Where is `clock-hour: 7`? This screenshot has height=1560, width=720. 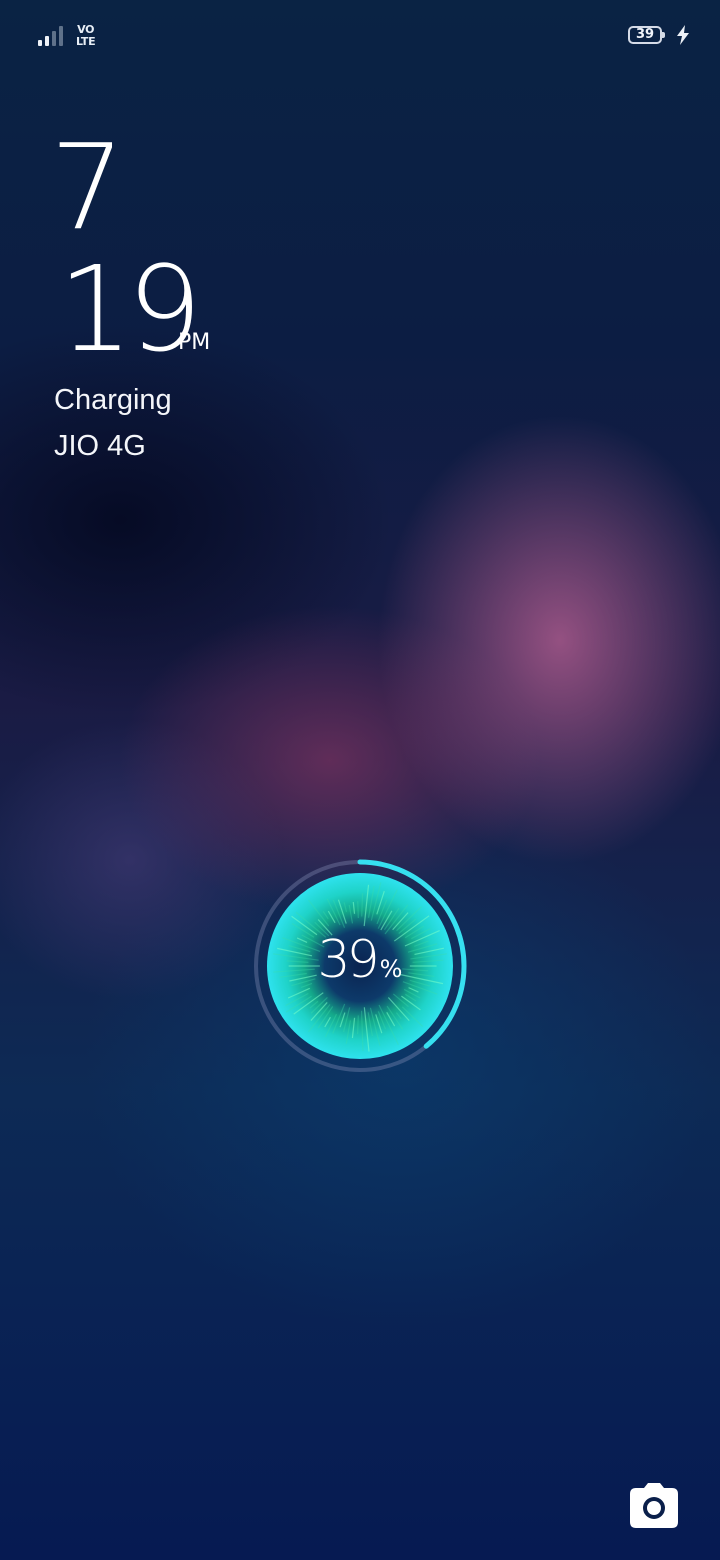 clock-hour: 7 is located at coordinates (87, 187).